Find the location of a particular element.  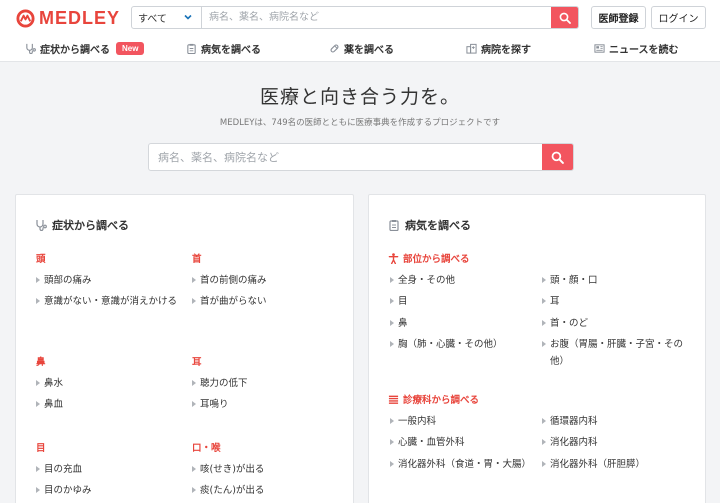

symptom-group-head: 頭 is located at coordinates (41, 258).